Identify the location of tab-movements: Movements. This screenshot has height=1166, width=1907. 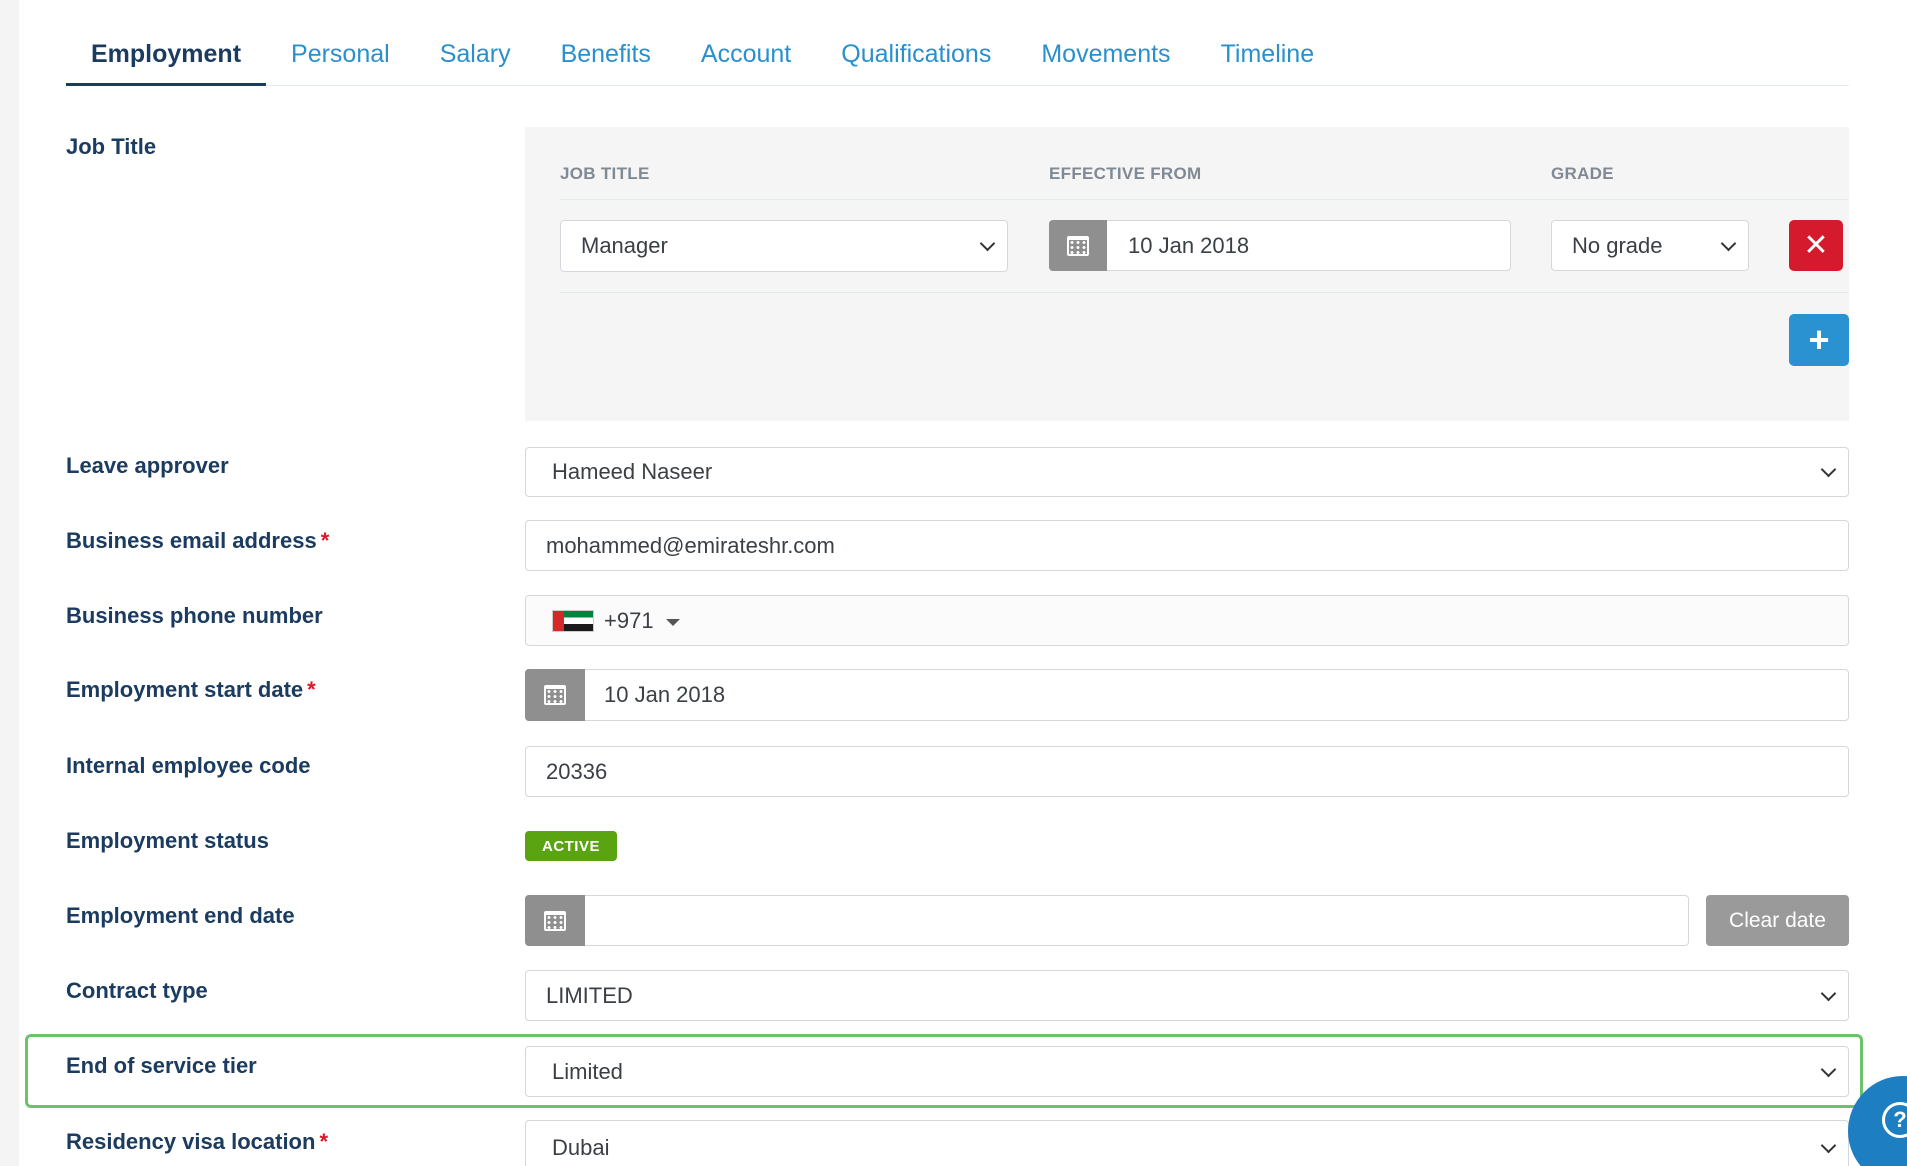
(1105, 58).